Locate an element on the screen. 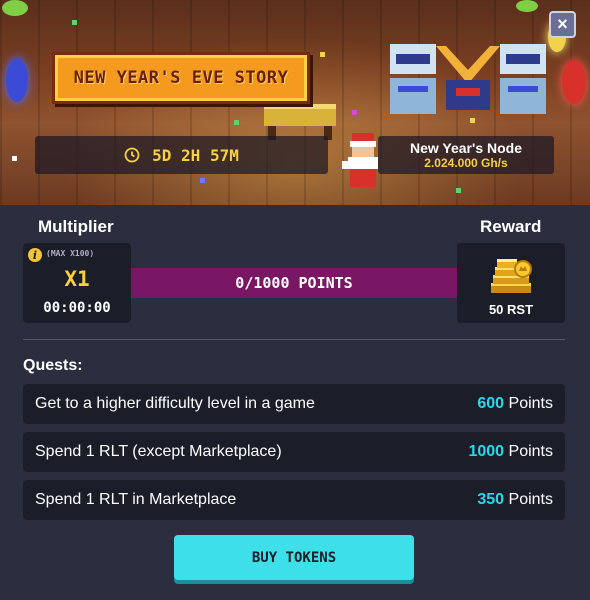 The image size is (590, 600). quest-points: 600 Points is located at coordinates (515, 404).